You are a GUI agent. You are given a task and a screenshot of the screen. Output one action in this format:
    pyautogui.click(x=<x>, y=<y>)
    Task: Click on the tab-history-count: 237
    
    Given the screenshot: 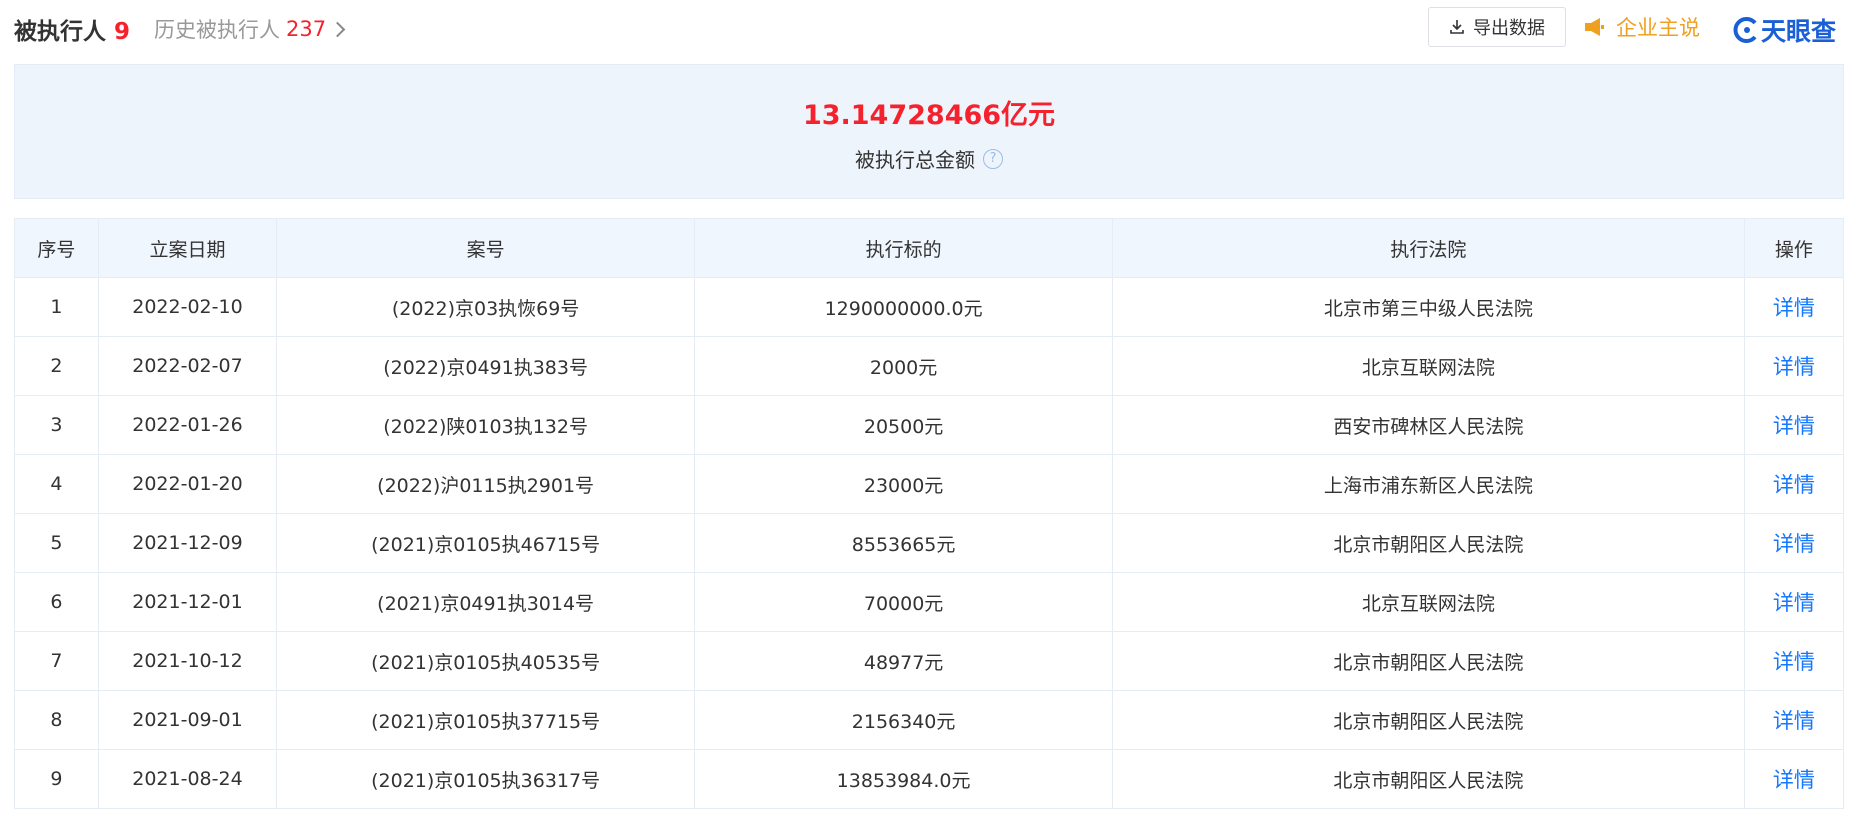 What is the action you would take?
    pyautogui.click(x=306, y=29)
    